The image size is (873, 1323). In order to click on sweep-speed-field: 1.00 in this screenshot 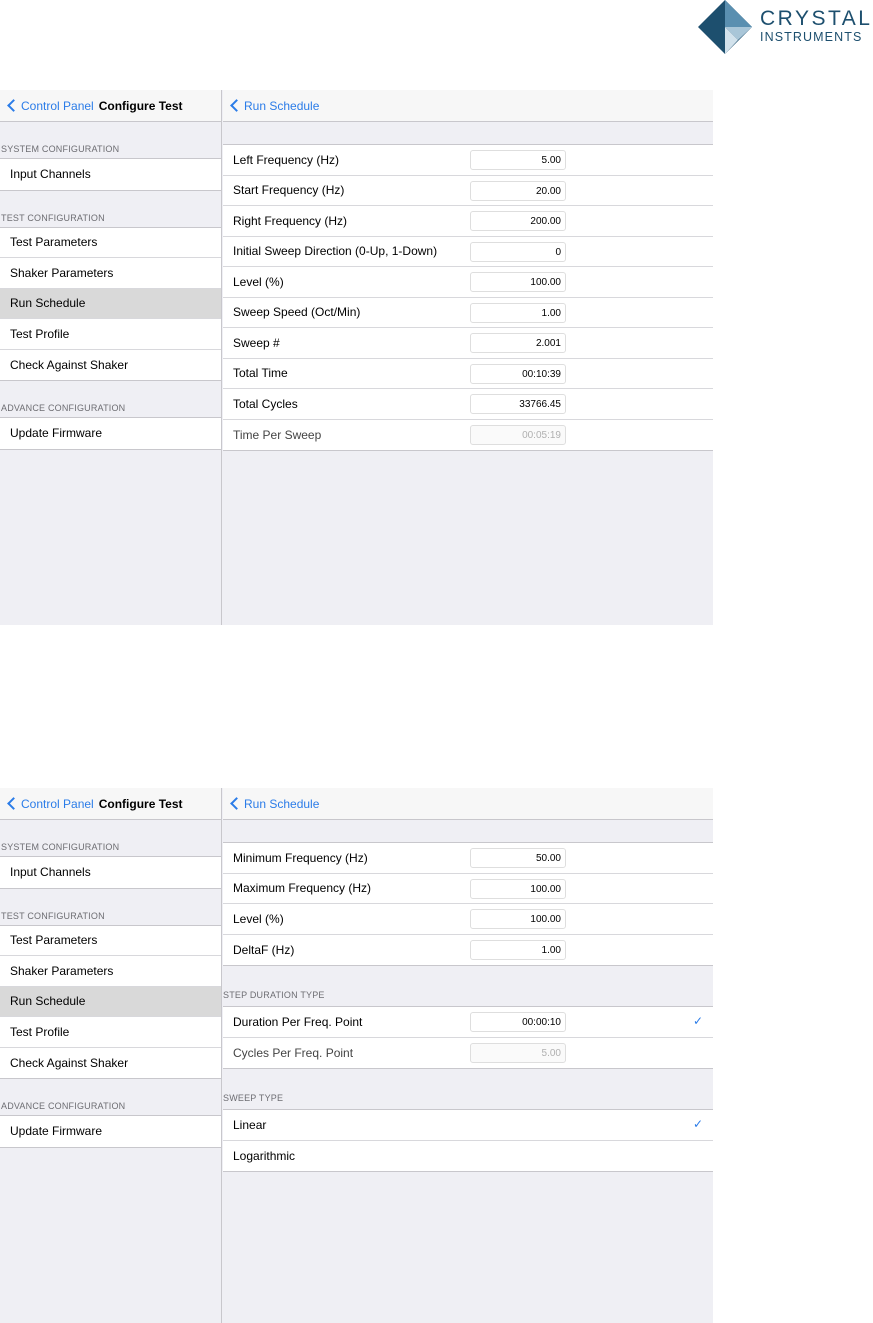, I will do `click(518, 312)`.